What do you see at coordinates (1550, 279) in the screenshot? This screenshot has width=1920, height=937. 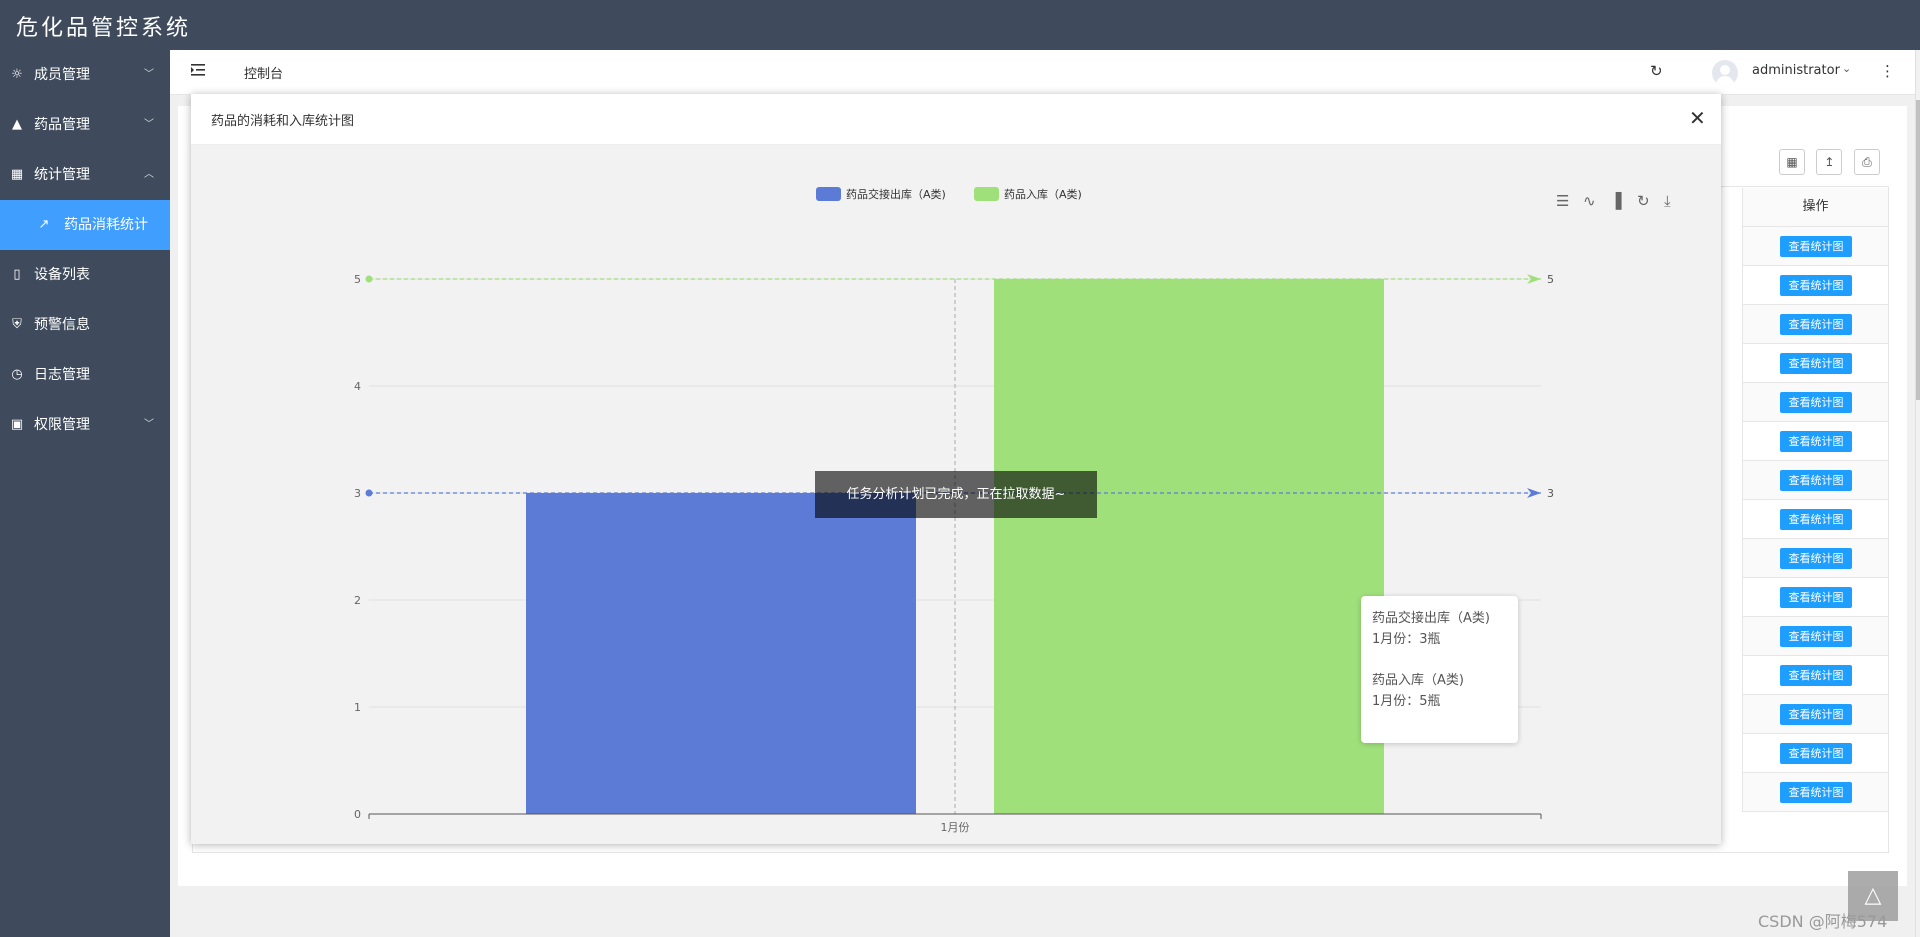 I see `markline-label: 5` at bounding box center [1550, 279].